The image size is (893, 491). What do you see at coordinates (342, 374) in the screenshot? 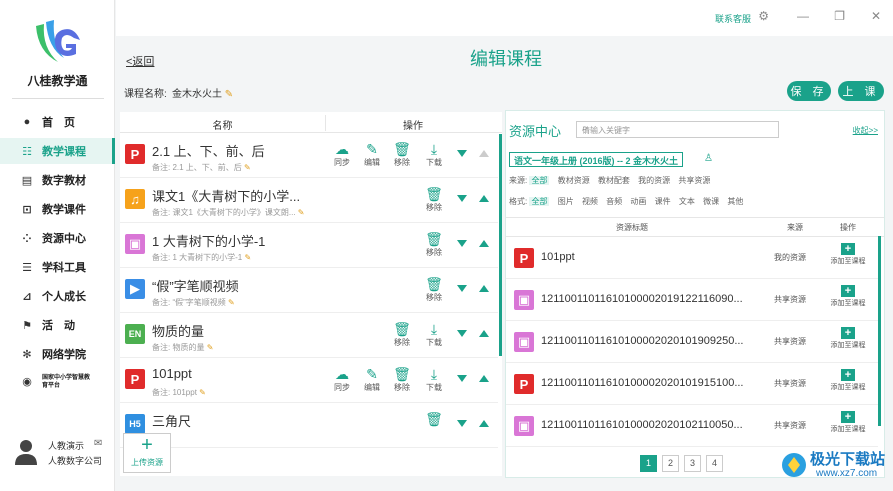
I see `cloud-sync-icon: ☁` at bounding box center [342, 374].